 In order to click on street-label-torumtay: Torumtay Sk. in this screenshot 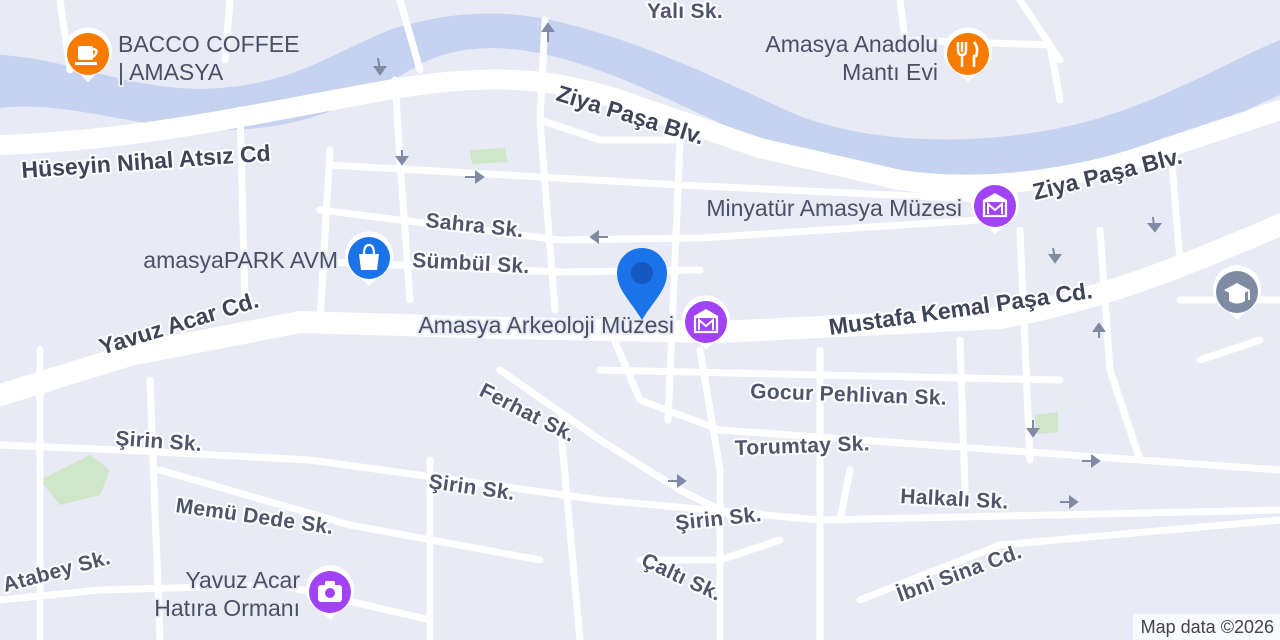, I will do `click(802, 446)`.